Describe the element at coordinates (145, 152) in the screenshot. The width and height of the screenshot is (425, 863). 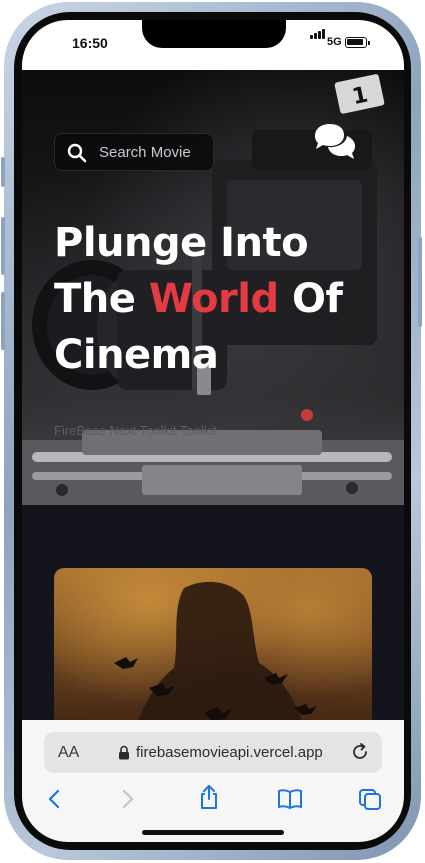
I see `search-placeholder: Search Movie` at that location.